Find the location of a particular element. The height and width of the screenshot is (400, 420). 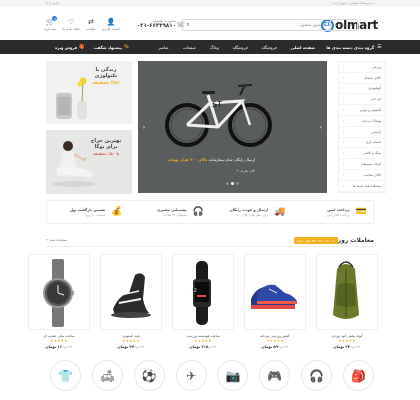

product-card: 12 ساعت هوشمند ورزشی ★★★★★ ۲۱۸,۰۰۰ تومان is located at coordinates (203, 306).